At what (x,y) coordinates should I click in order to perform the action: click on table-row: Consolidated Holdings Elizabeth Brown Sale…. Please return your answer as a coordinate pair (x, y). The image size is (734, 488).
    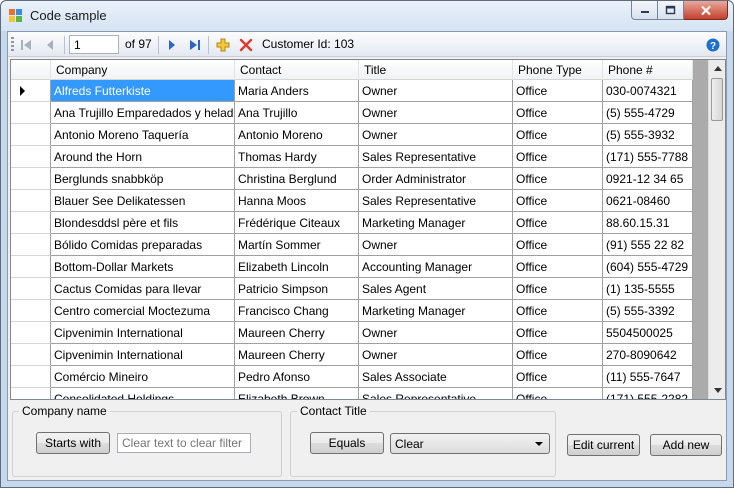
    Looking at the image, I should click on (352, 393).